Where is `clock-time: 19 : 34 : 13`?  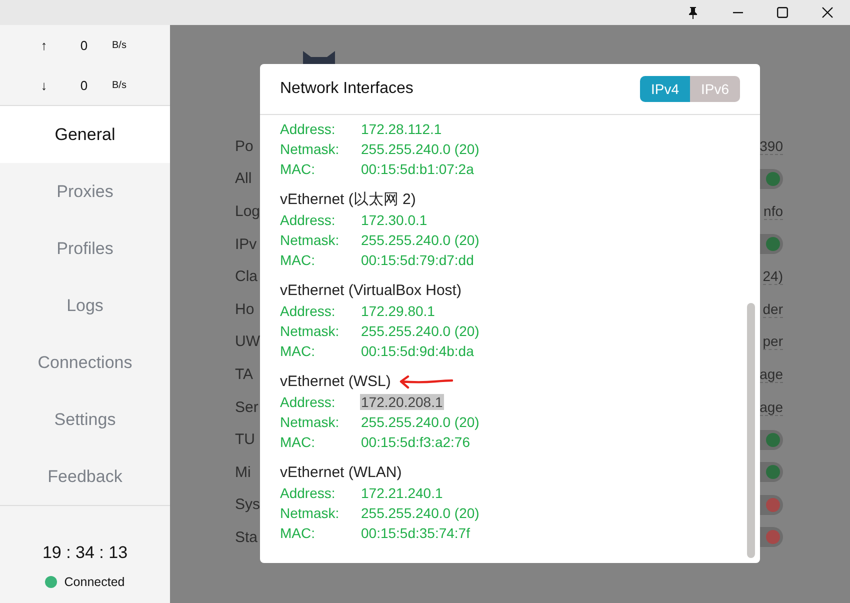
clock-time: 19 : 34 : 13 is located at coordinates (85, 553).